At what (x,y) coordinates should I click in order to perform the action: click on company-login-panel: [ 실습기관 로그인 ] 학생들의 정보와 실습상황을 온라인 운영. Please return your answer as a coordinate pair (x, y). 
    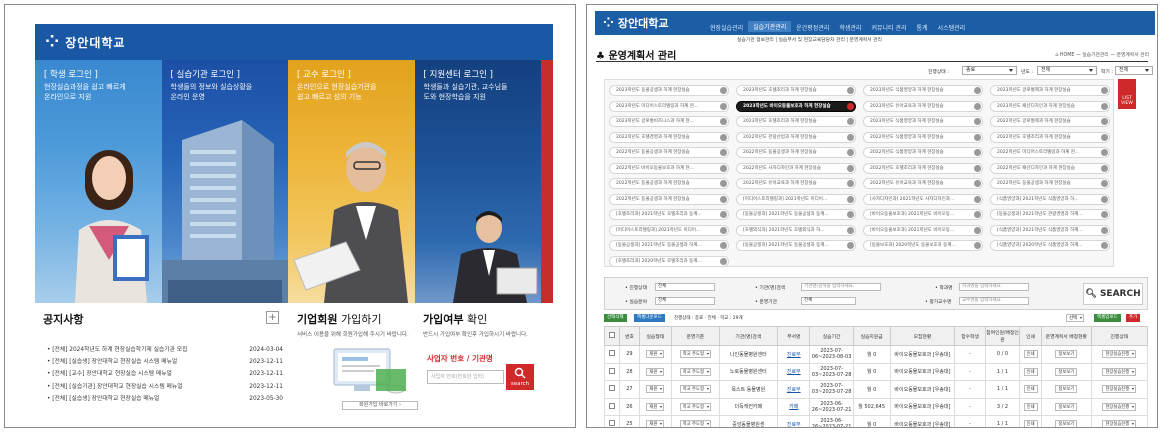
    Looking at the image, I should click on (224, 181).